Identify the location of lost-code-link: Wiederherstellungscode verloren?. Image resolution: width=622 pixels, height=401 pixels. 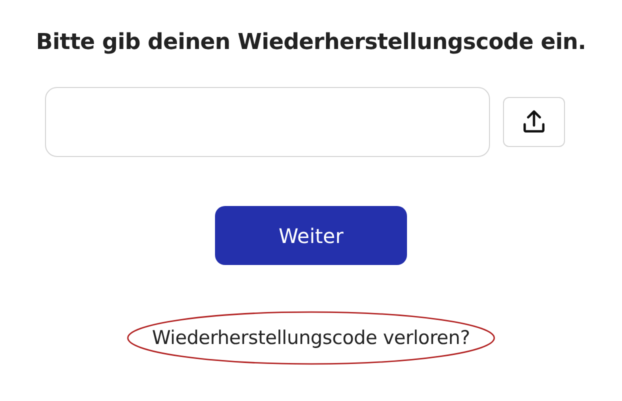
(311, 338).